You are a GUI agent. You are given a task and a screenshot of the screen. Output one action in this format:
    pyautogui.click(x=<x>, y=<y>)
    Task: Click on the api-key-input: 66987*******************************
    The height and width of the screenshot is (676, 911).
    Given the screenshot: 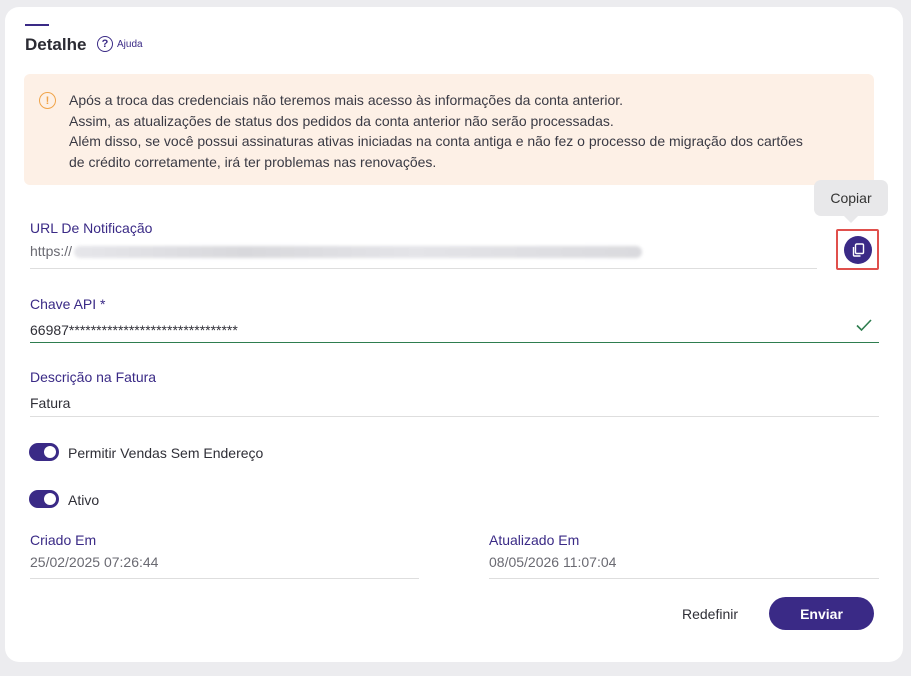 What is the action you would take?
    pyautogui.click(x=134, y=330)
    